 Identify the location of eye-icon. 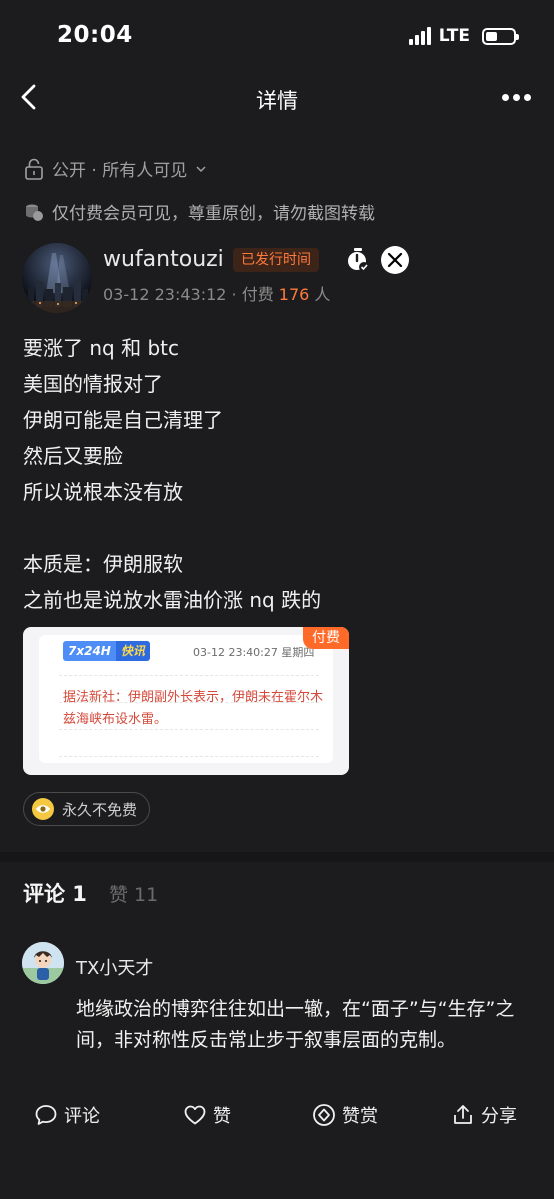
(43, 809).